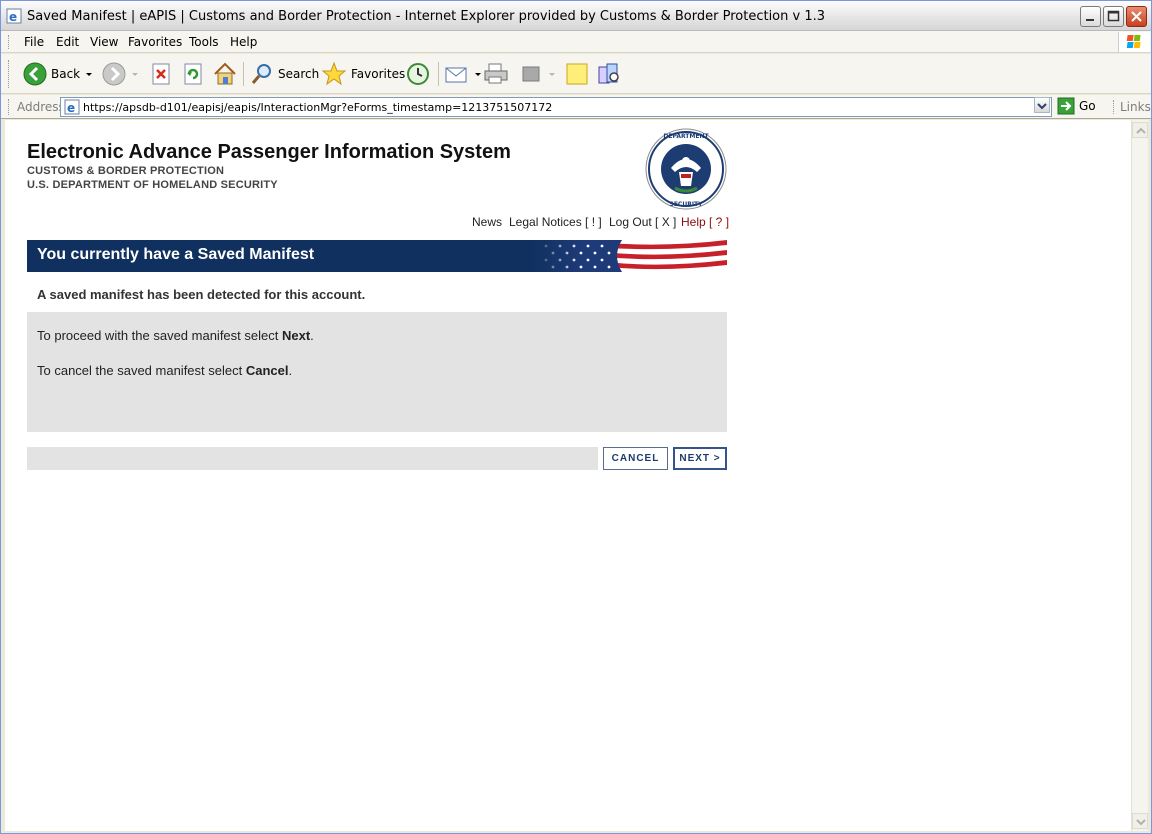  I want to click on logout-link: Log Out [ X ], so click(642, 222).